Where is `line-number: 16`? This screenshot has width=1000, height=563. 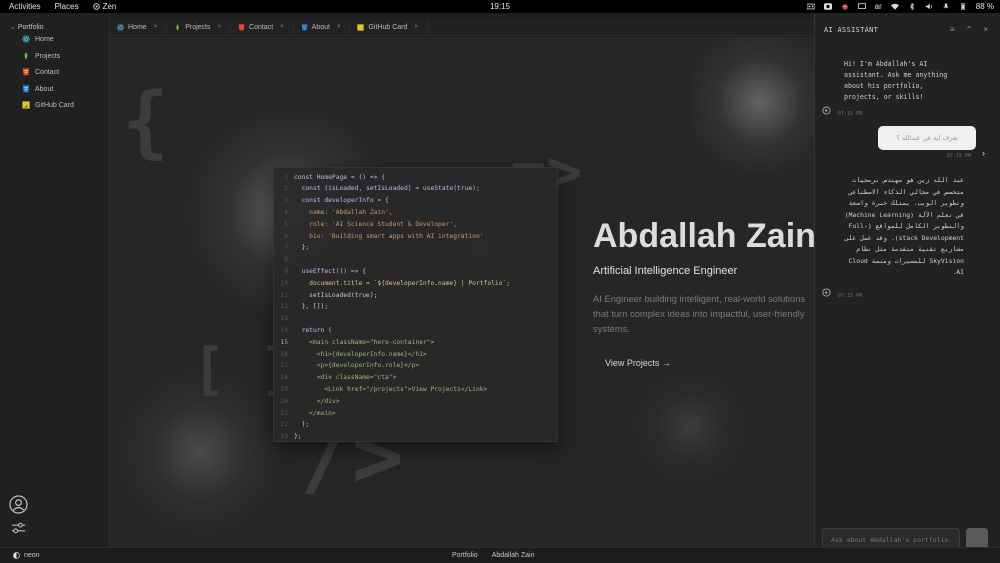 line-number: 16 is located at coordinates (284, 354).